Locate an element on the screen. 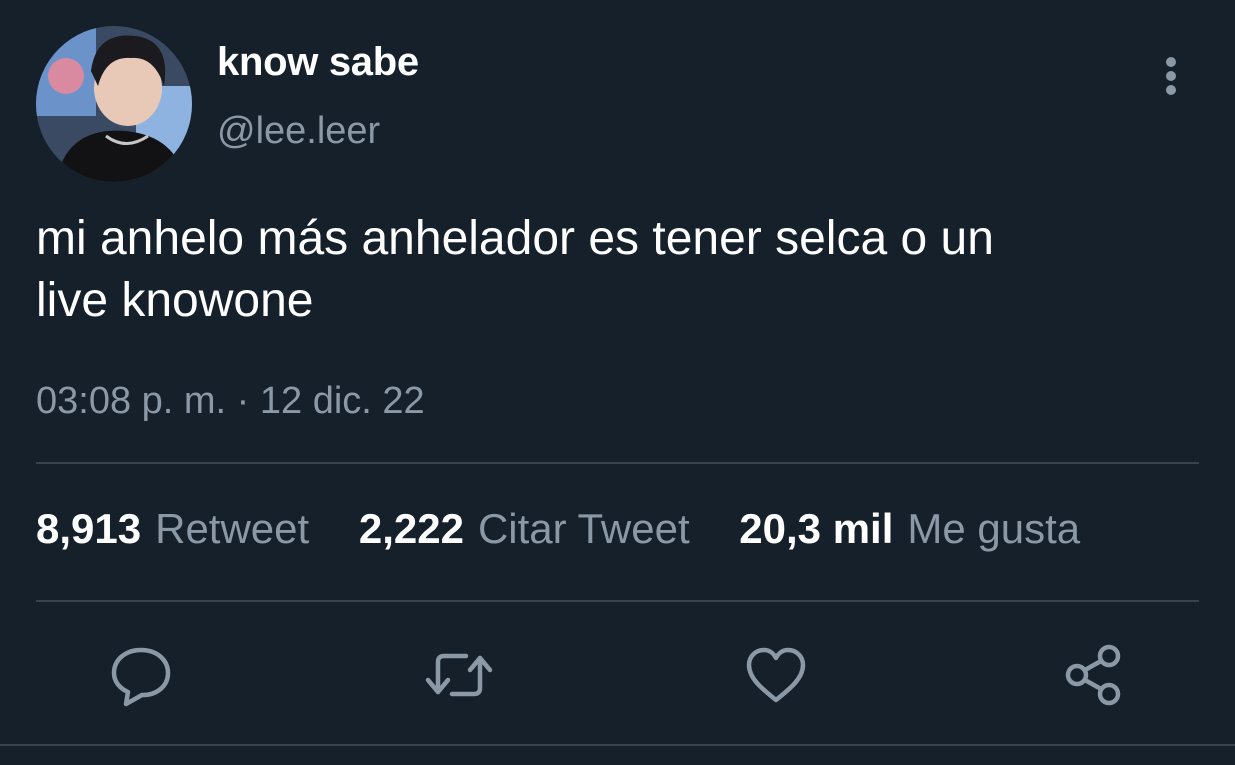  retweets-stat: 8,913 Retweet is located at coordinates (172, 529).